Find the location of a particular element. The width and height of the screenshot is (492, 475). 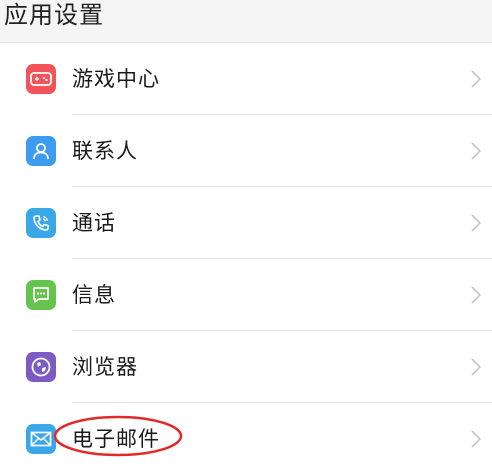

mail-icon is located at coordinates (41, 439).